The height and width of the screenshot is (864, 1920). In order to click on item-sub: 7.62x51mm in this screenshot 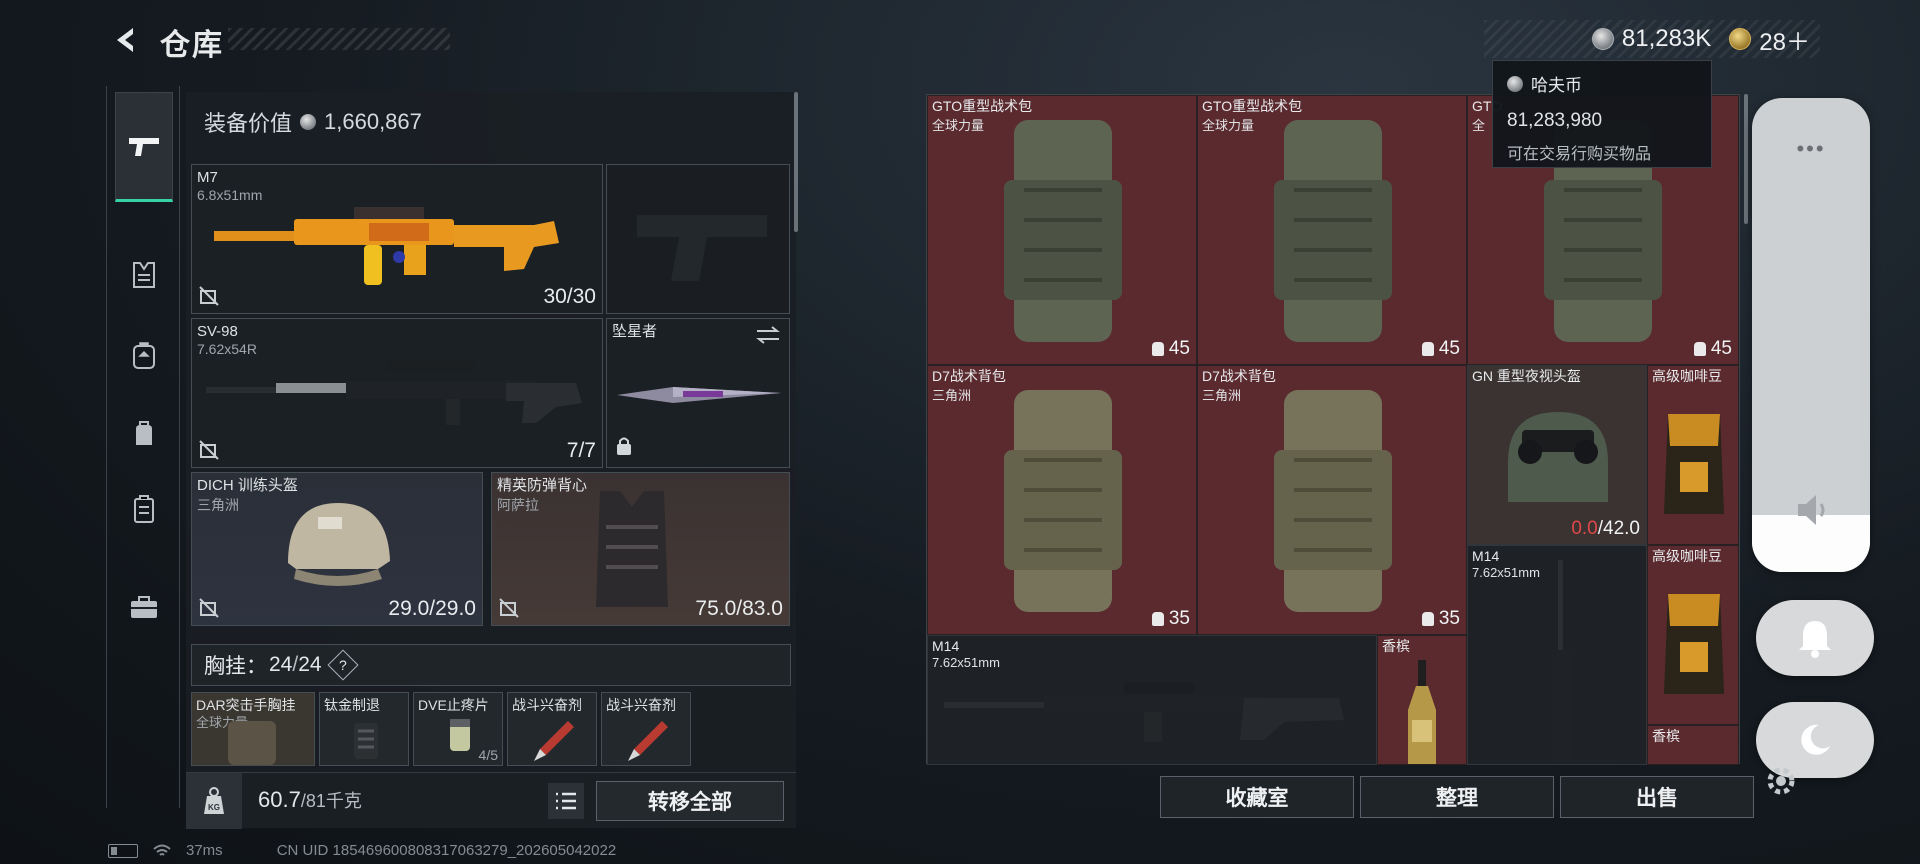, I will do `click(966, 662)`.